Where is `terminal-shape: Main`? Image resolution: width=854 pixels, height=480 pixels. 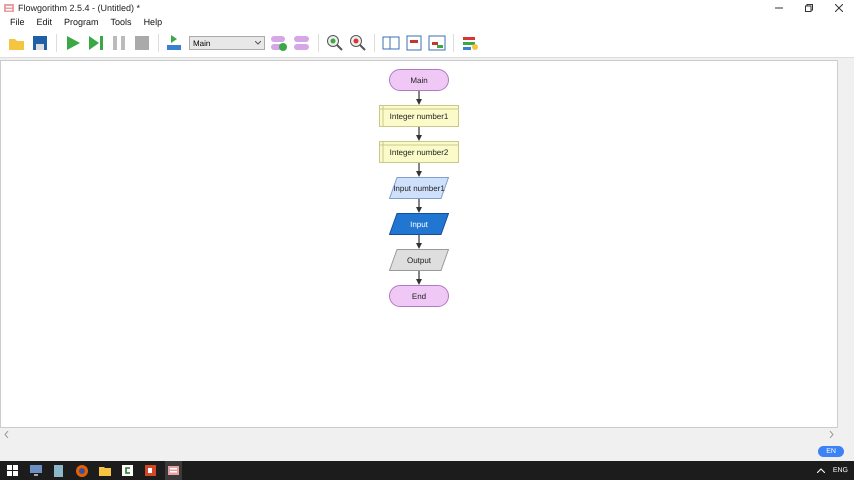
terminal-shape: Main is located at coordinates (419, 80).